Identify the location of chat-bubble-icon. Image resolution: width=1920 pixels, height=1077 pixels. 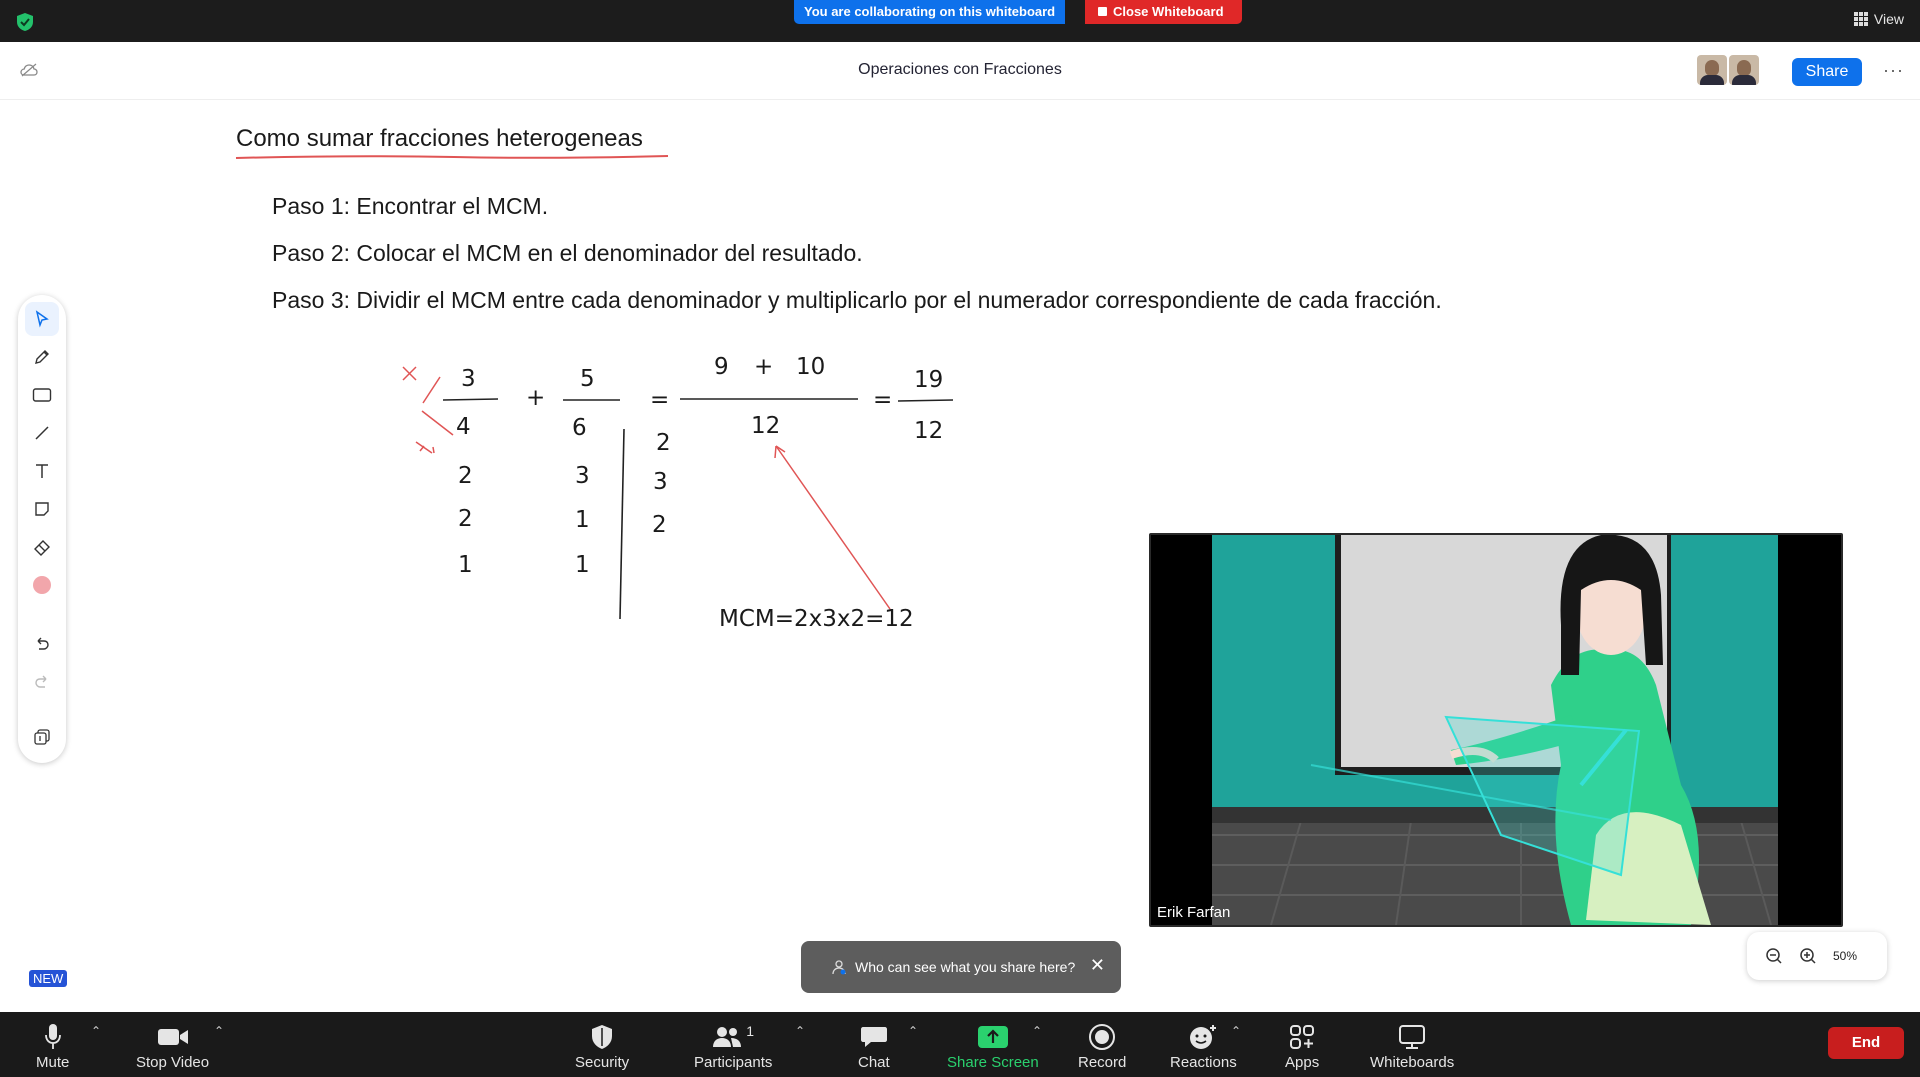
(873, 1037).